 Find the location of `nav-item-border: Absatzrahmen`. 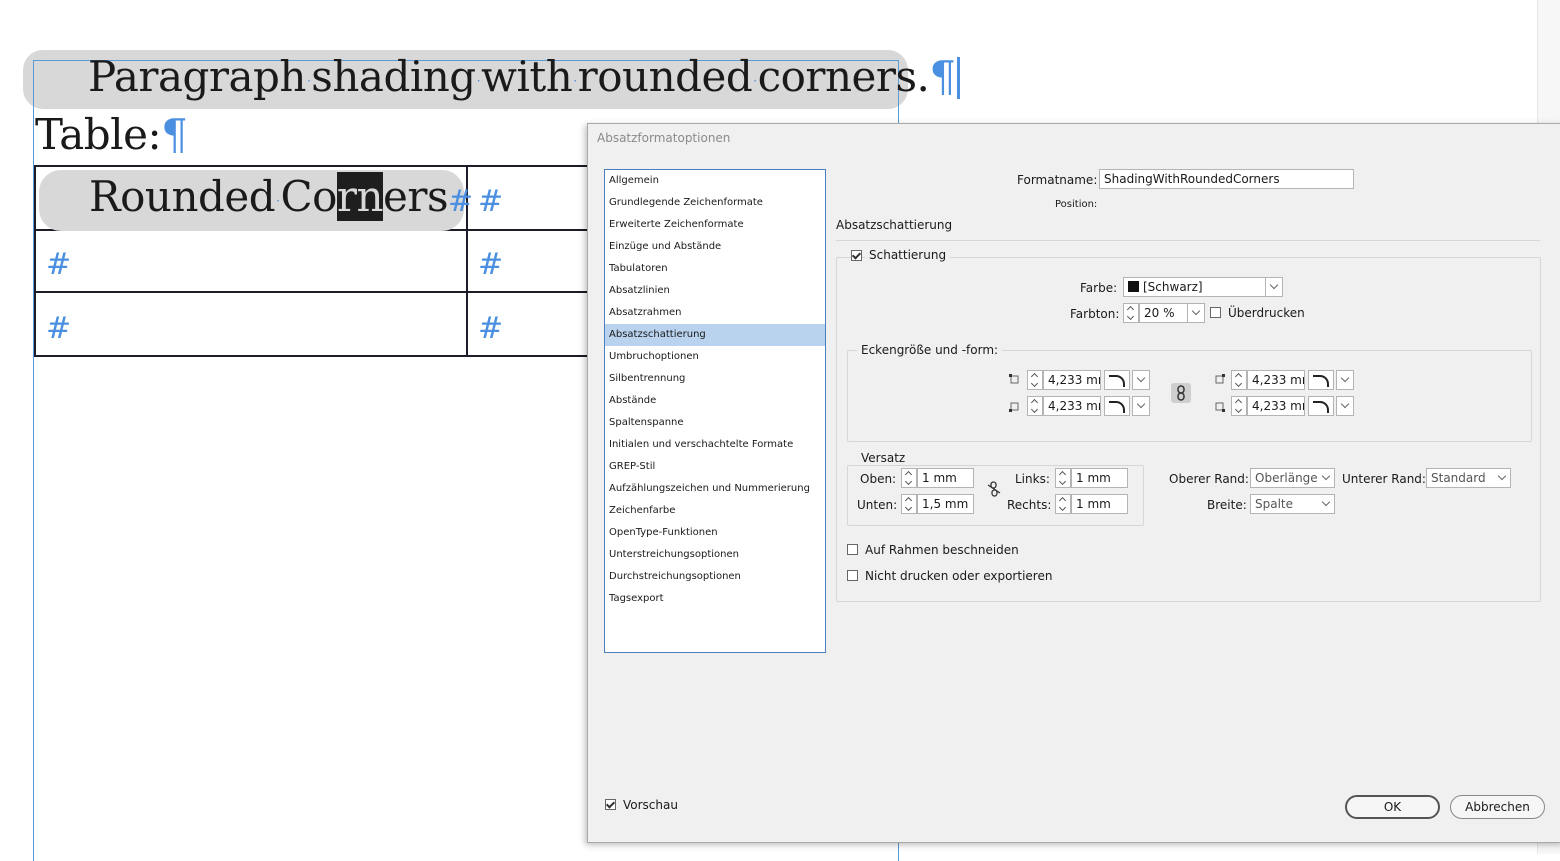

nav-item-border: Absatzrahmen is located at coordinates (715, 313).